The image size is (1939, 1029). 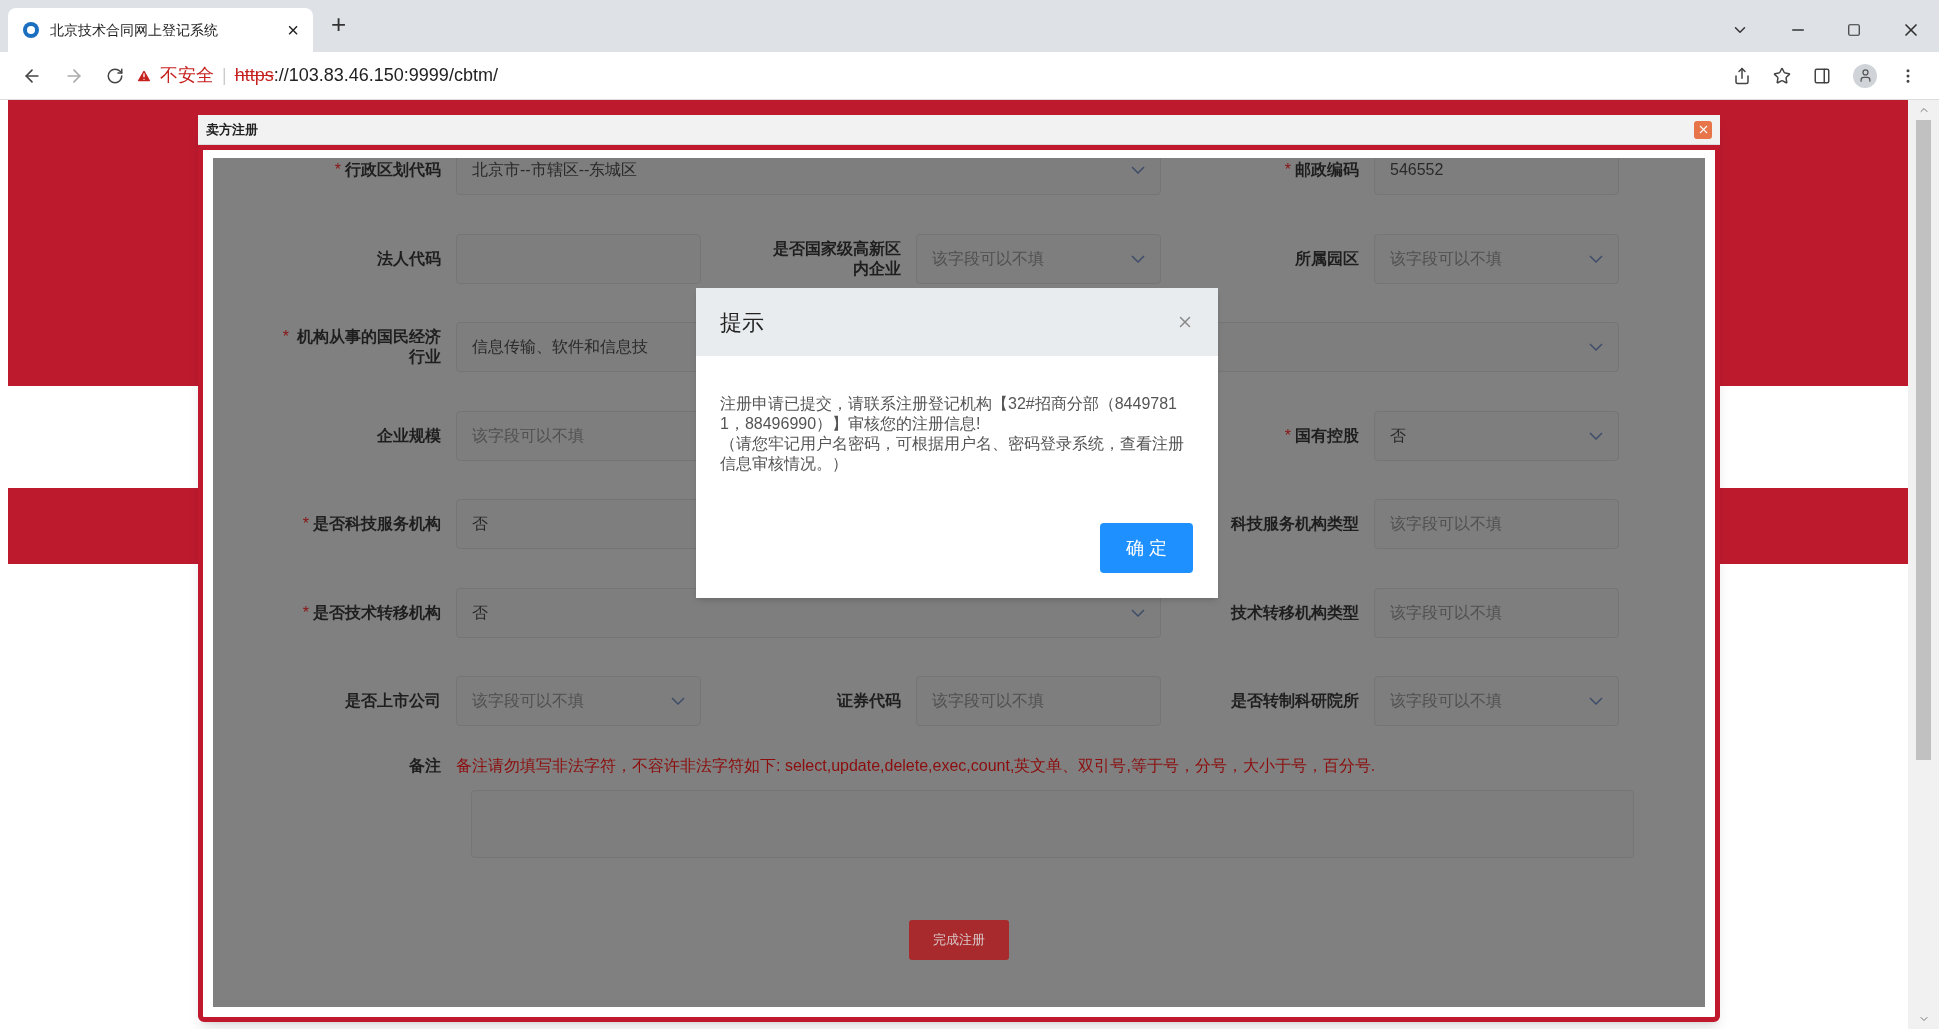 I want to click on dialog-message: 注册申请已提交，请联系注册登记机构【32#招商分部（84497811，88496990）】审核您的注册信息!, so click(x=949, y=414).